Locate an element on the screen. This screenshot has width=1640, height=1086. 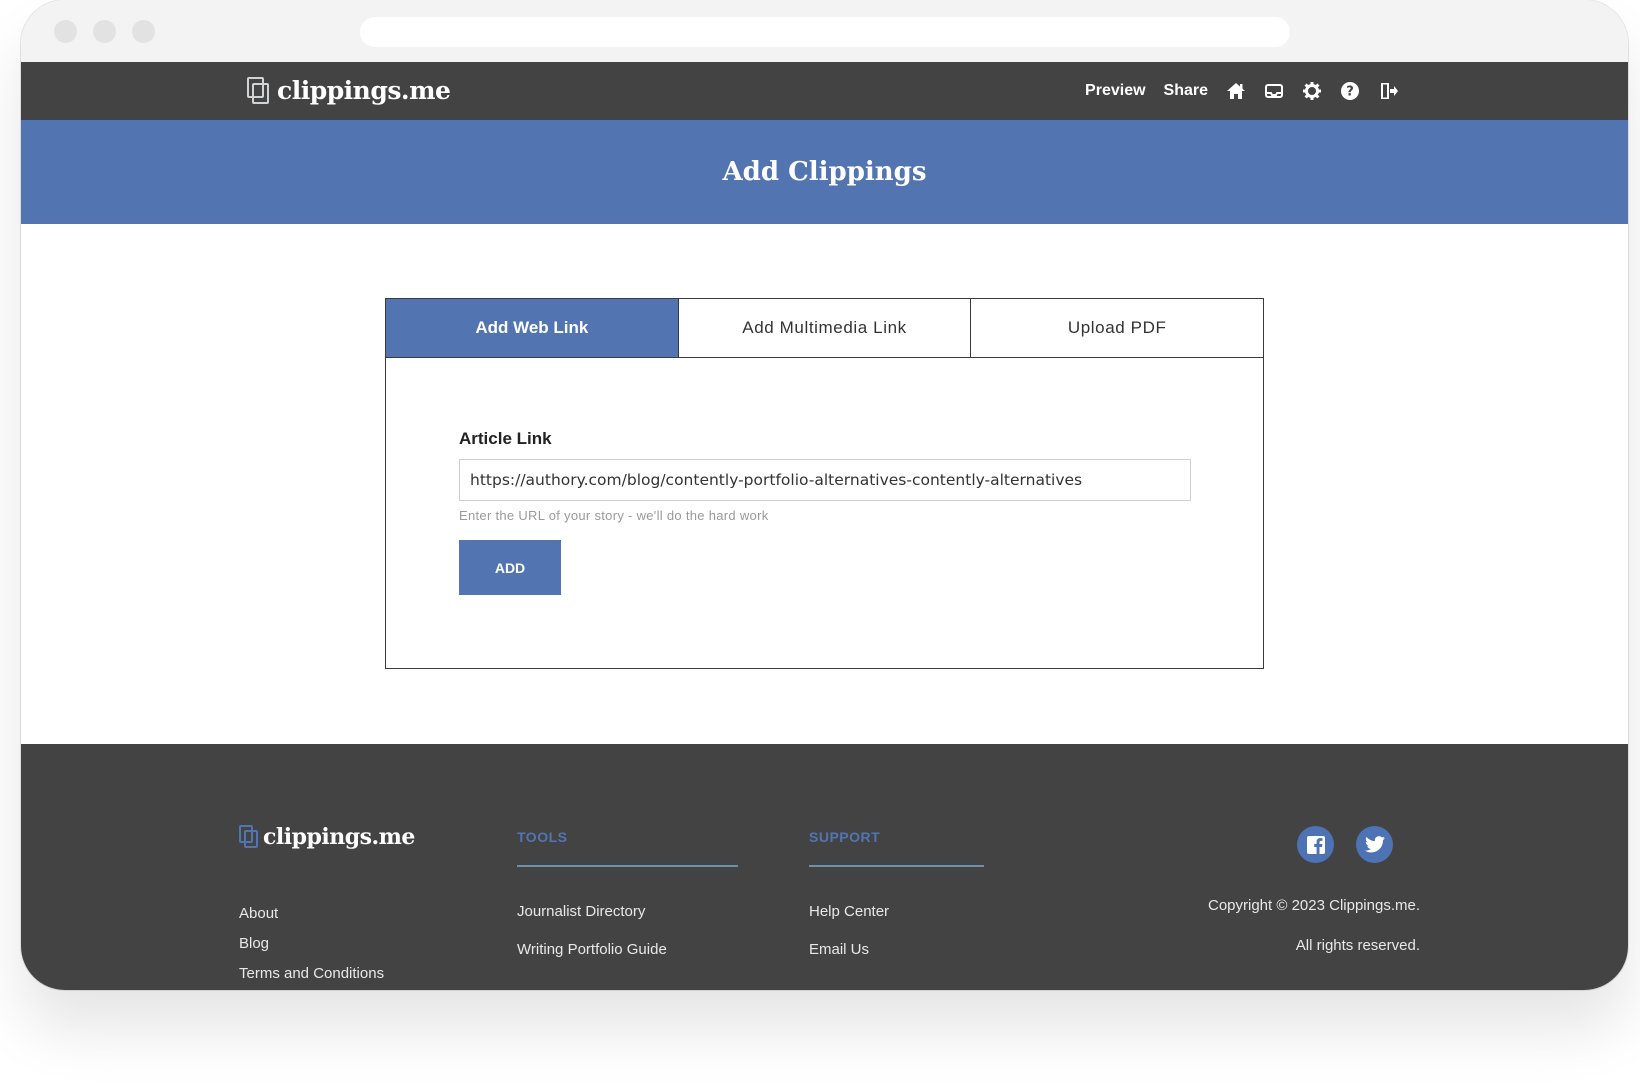
footer-email-us-link: Email Us is located at coordinates (896, 949).